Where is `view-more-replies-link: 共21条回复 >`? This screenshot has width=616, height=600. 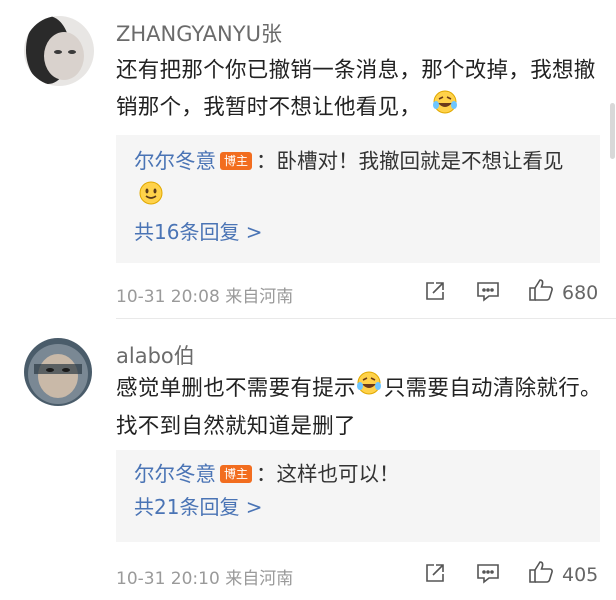 view-more-replies-link: 共21条回复 > is located at coordinates (358, 507).